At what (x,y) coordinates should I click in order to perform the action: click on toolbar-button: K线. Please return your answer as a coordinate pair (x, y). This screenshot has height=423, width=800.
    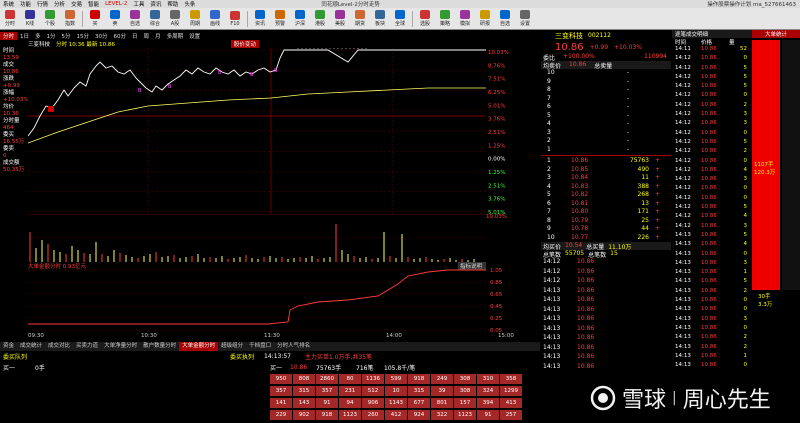
    Looking at the image, I should click on (30, 19).